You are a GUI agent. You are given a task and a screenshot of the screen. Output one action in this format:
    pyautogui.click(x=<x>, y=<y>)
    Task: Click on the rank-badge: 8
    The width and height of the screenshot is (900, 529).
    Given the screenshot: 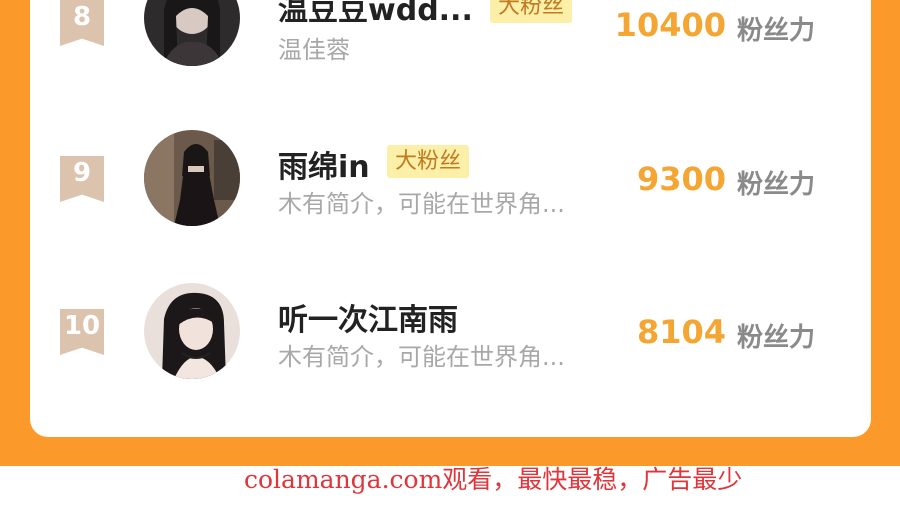 What is the action you would take?
    pyautogui.click(x=82, y=23)
    